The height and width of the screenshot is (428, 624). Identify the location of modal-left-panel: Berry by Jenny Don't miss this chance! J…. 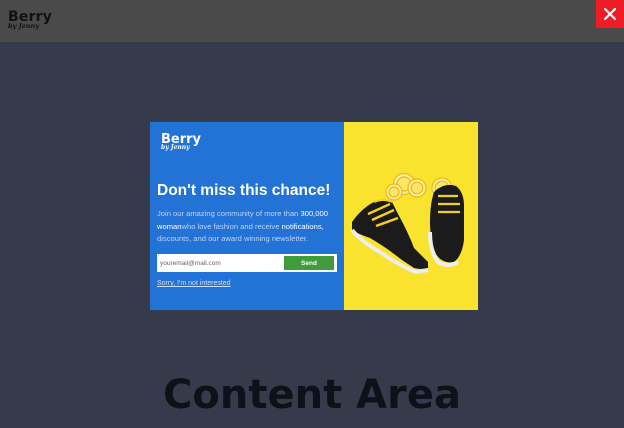
(247, 216).